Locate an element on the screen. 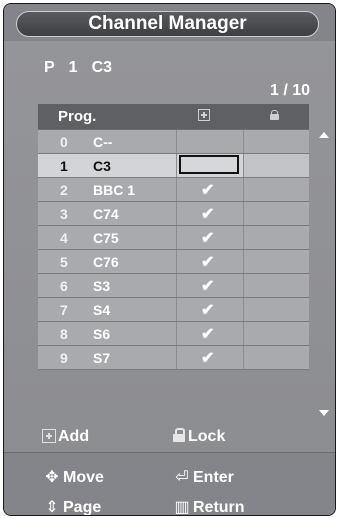 This screenshot has height=518, width=339. header-prog: Prog. is located at coordinates (77, 116).